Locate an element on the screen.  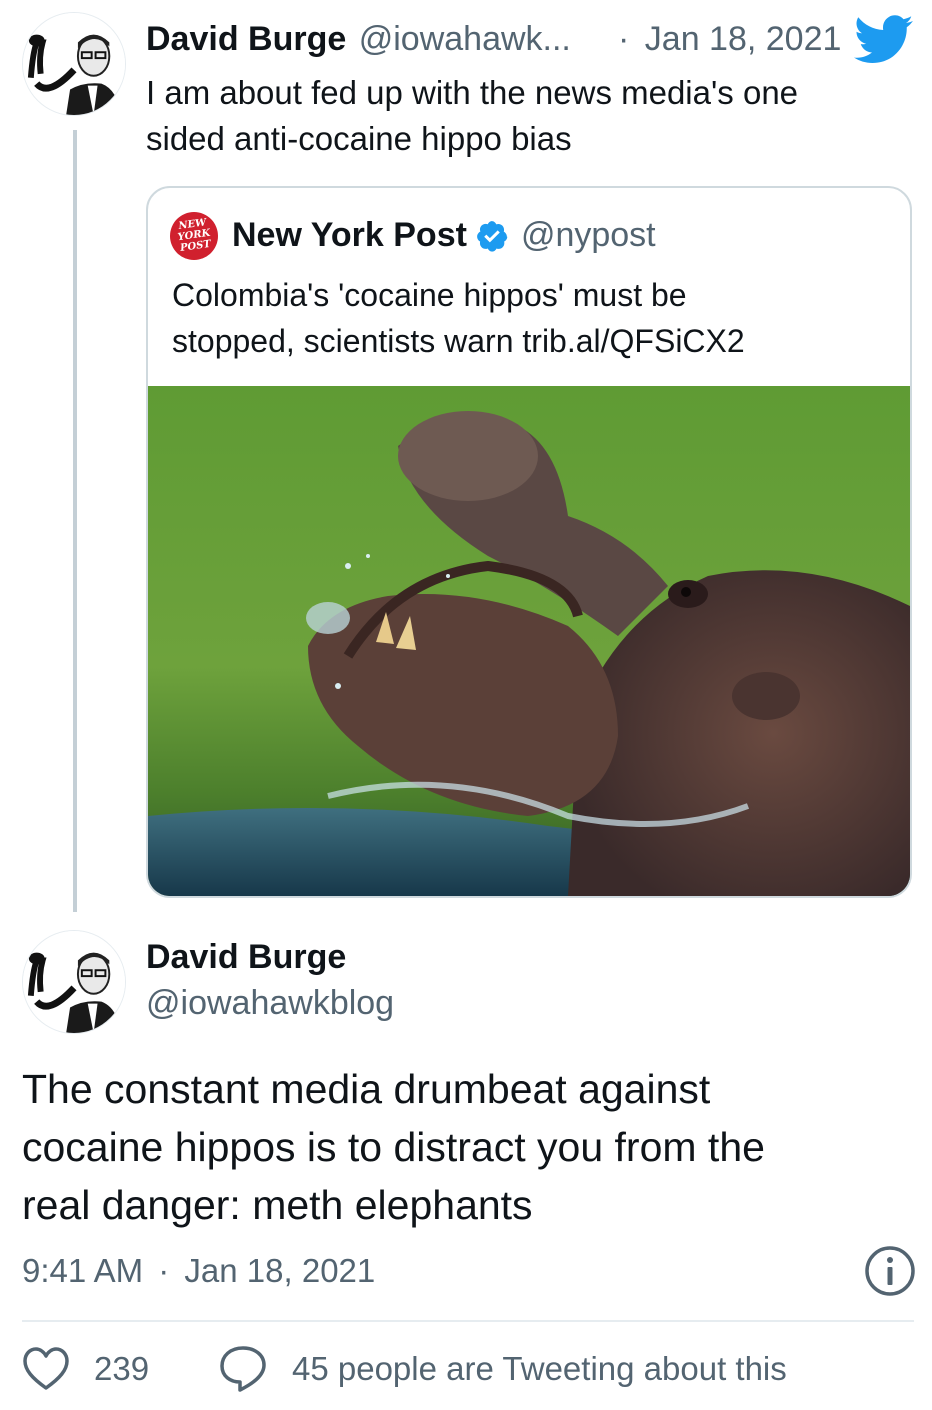
quoted-tweet-header: New York Post @nypost is located at coordinates (444, 235).